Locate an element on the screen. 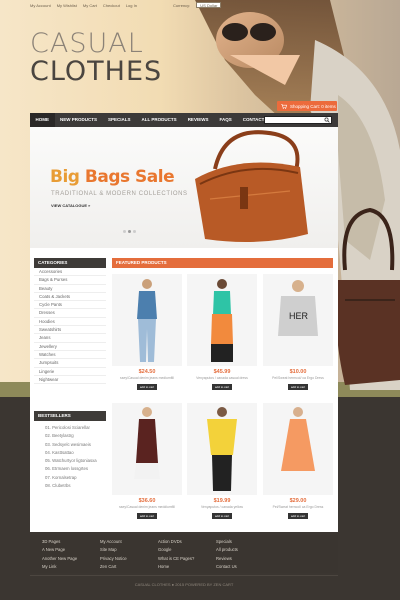 The image size is (400, 600). search-icon is located at coordinates (327, 120).